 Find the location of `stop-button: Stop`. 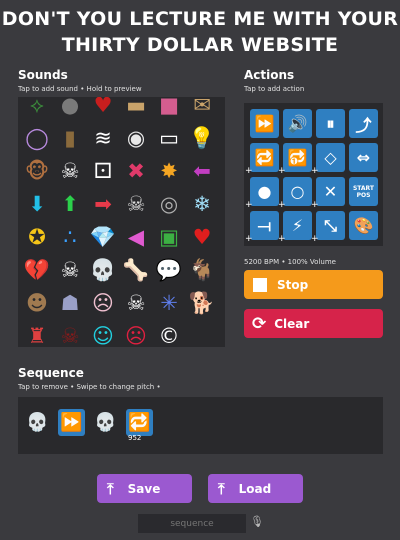

stop-button: Stop is located at coordinates (313, 284).